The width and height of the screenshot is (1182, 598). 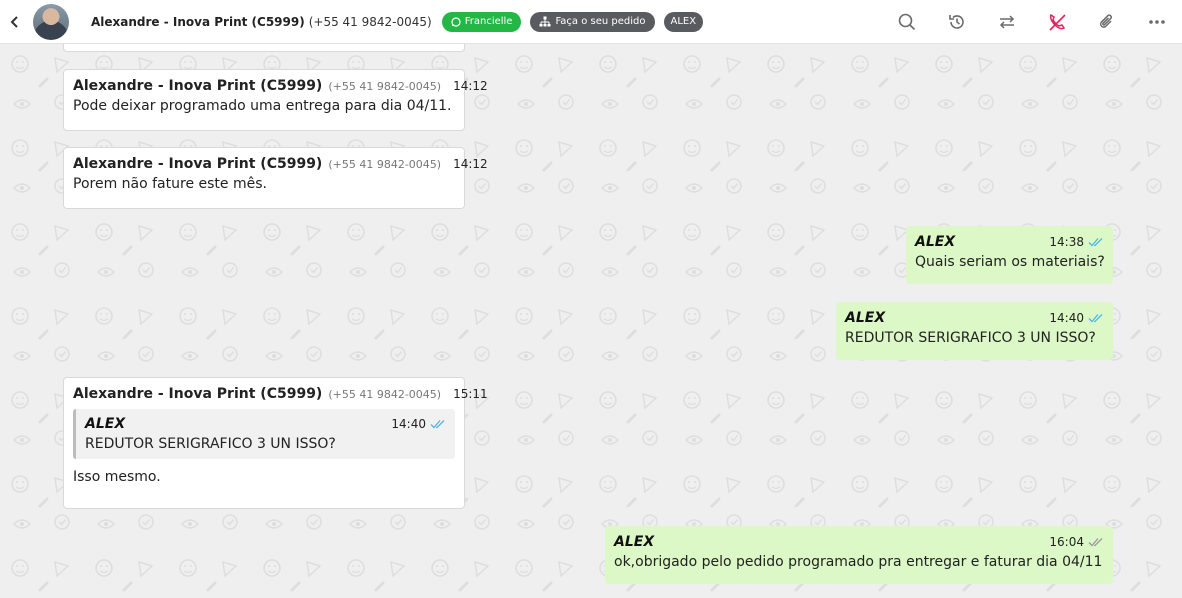 I want to click on tag-label: Francielle, so click(x=488, y=21).